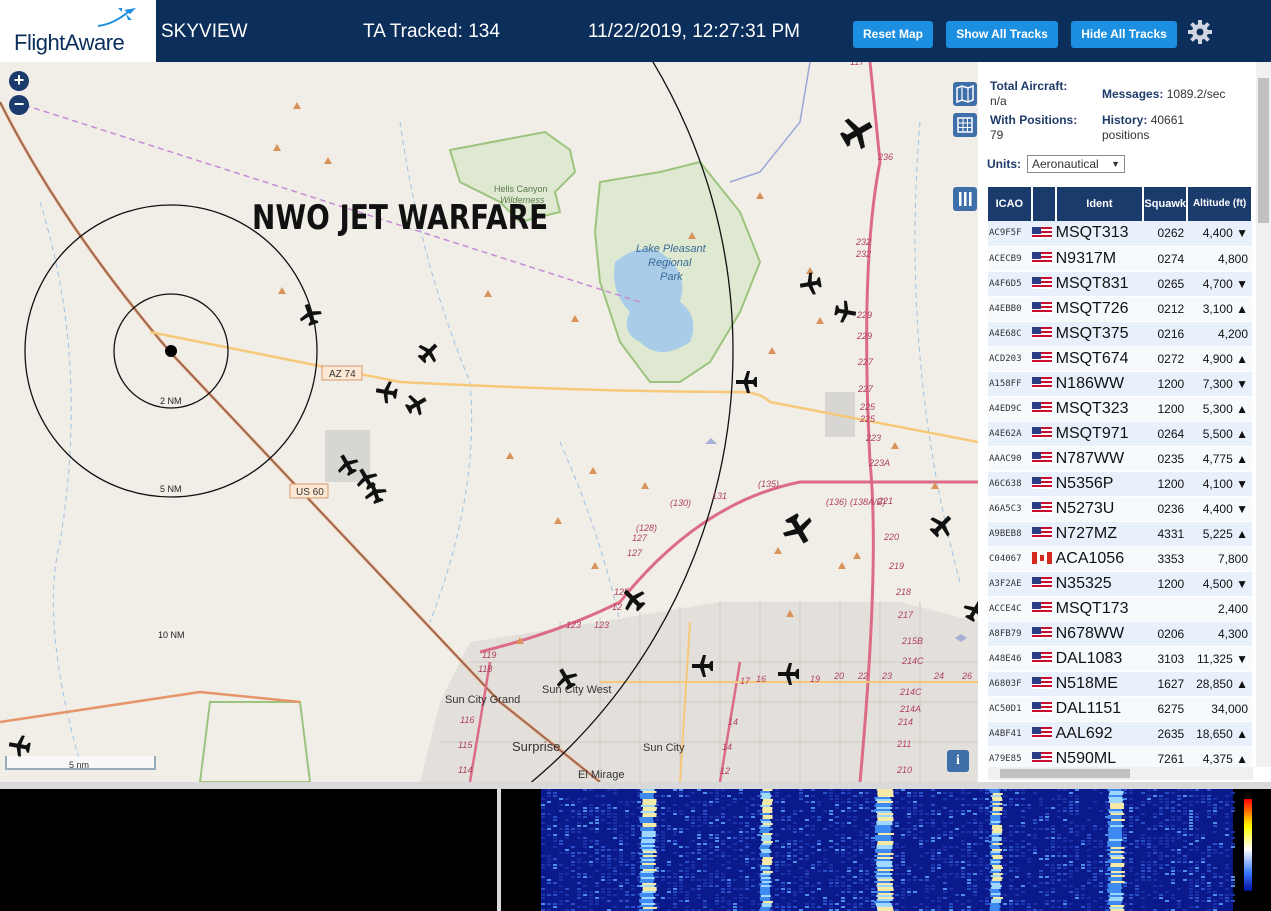 Image resolution: width=1271 pixels, height=911 pixels. Describe the element at coordinates (893, 34) in the screenshot. I see `reset-map-button: Reset Map` at that location.